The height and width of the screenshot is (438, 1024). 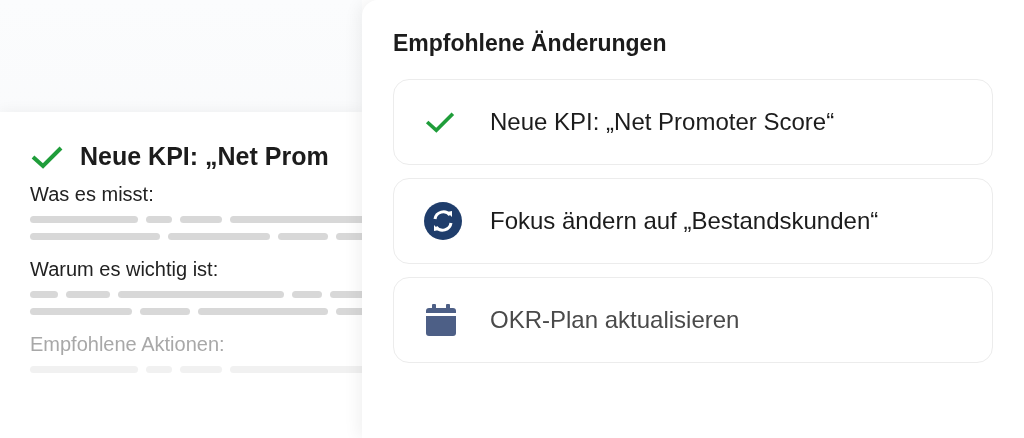 I want to click on change-item: Neue KPI: „Net Promoter Score“, so click(x=693, y=122).